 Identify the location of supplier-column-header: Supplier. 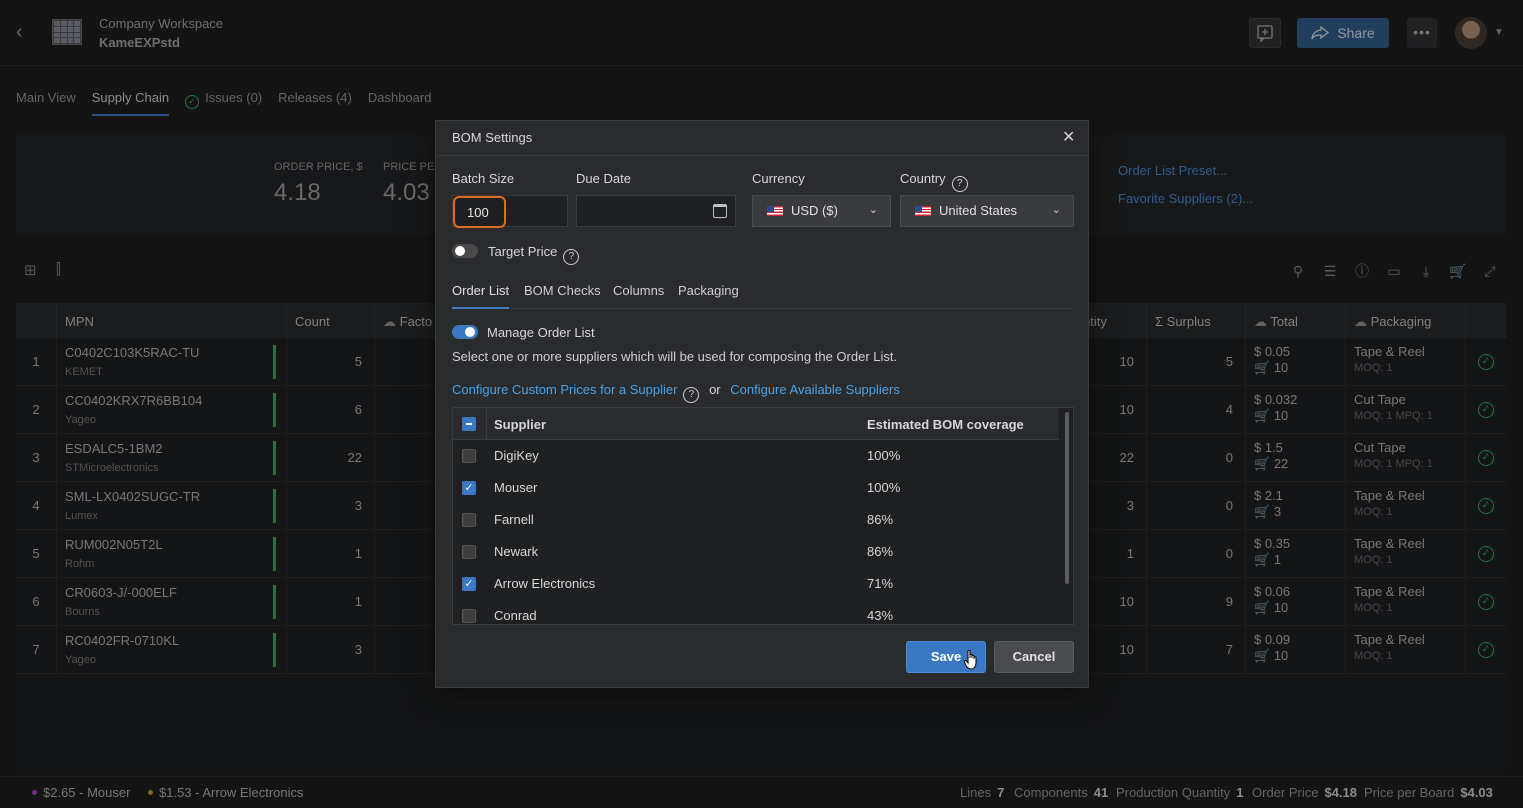
(520, 424).